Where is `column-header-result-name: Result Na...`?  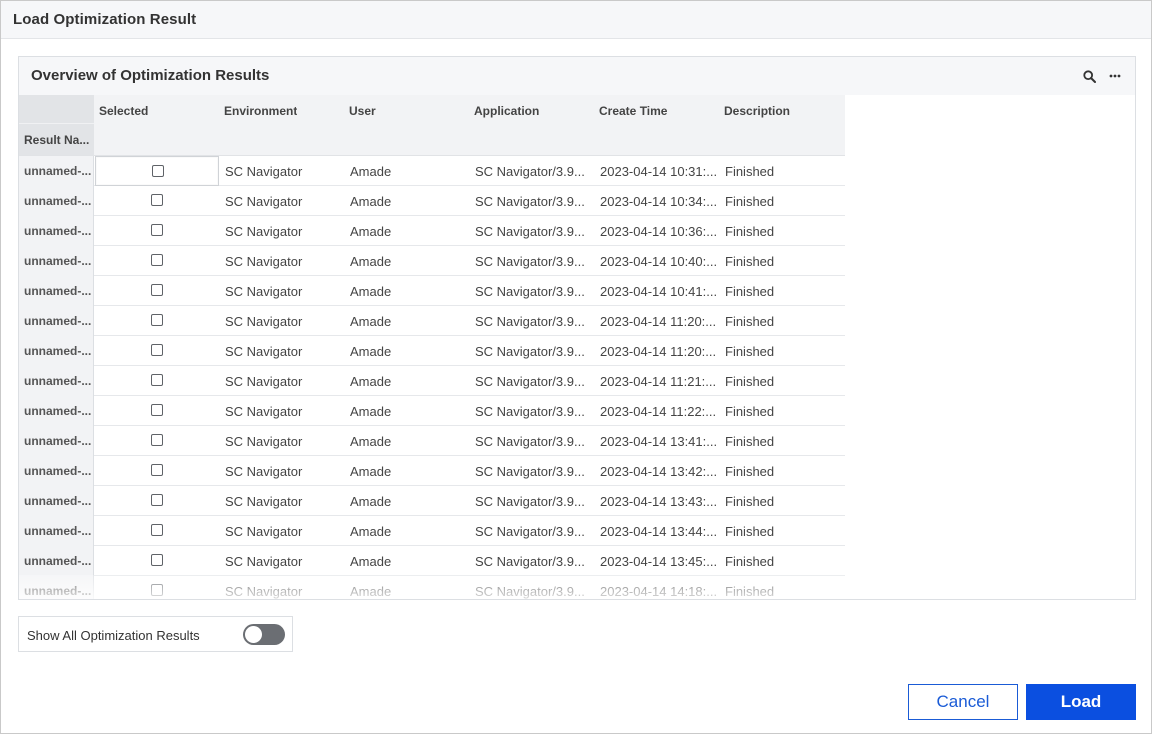 column-header-result-name: Result Na... is located at coordinates (58, 140).